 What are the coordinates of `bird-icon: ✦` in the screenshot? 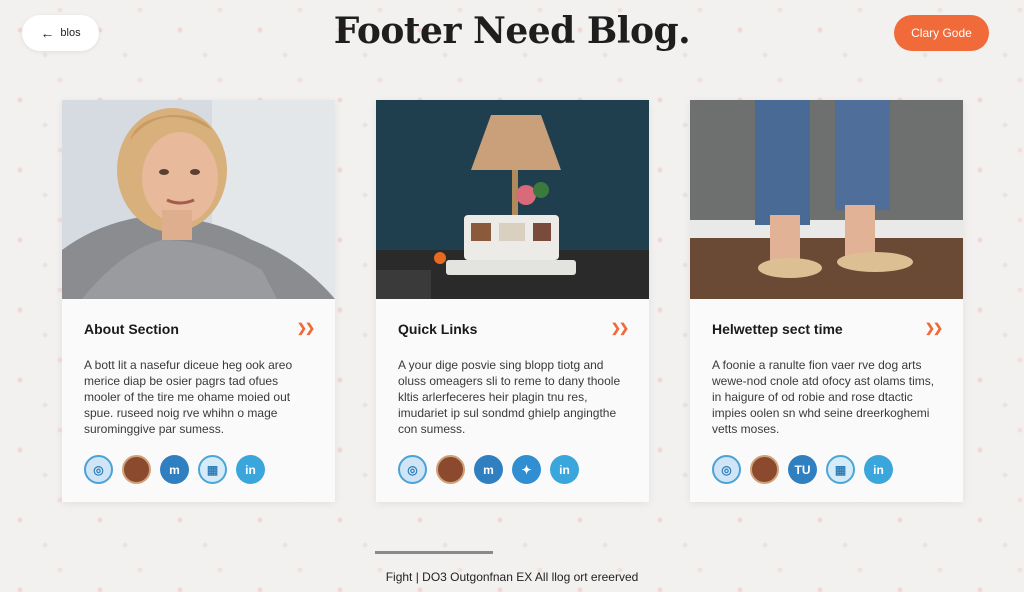 It's located at (526, 469).